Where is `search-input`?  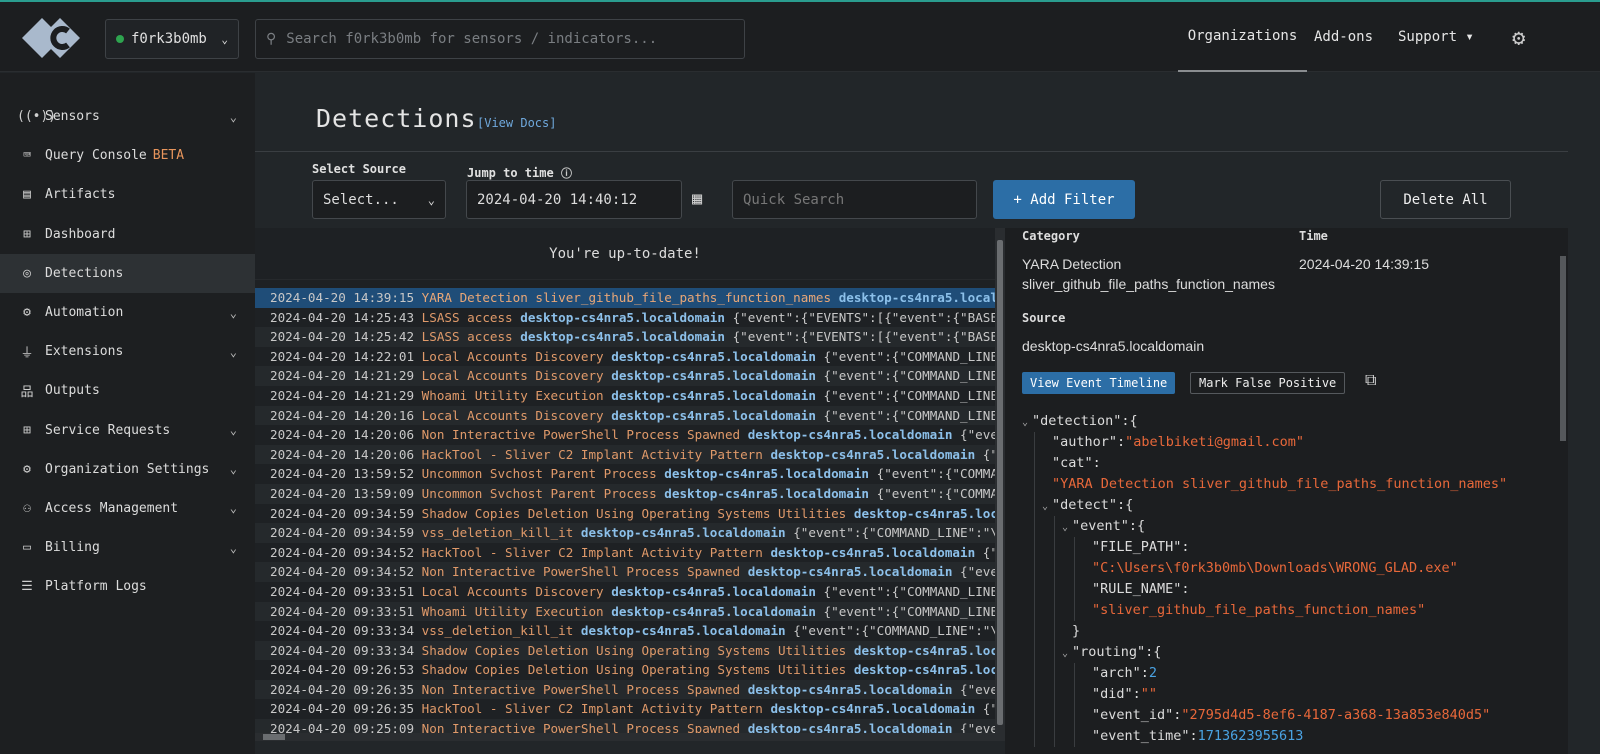 search-input is located at coordinates (501, 39).